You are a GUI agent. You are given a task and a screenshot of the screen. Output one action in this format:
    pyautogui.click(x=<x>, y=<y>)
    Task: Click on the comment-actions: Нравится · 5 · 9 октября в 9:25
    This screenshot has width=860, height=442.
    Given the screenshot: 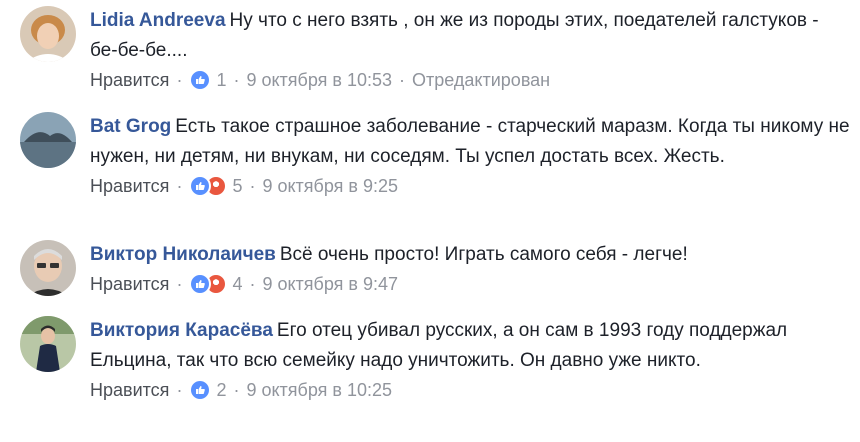 What is the action you would take?
    pyautogui.click(x=470, y=186)
    